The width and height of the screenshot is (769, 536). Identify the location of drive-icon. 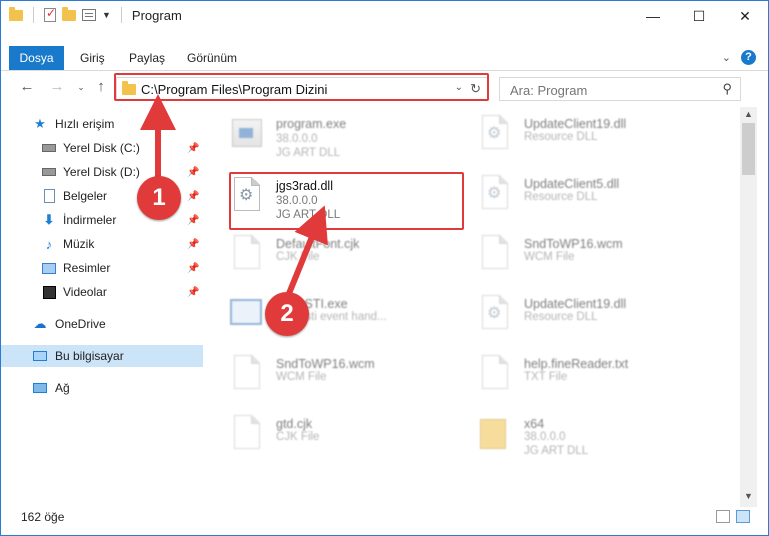
(49, 172).